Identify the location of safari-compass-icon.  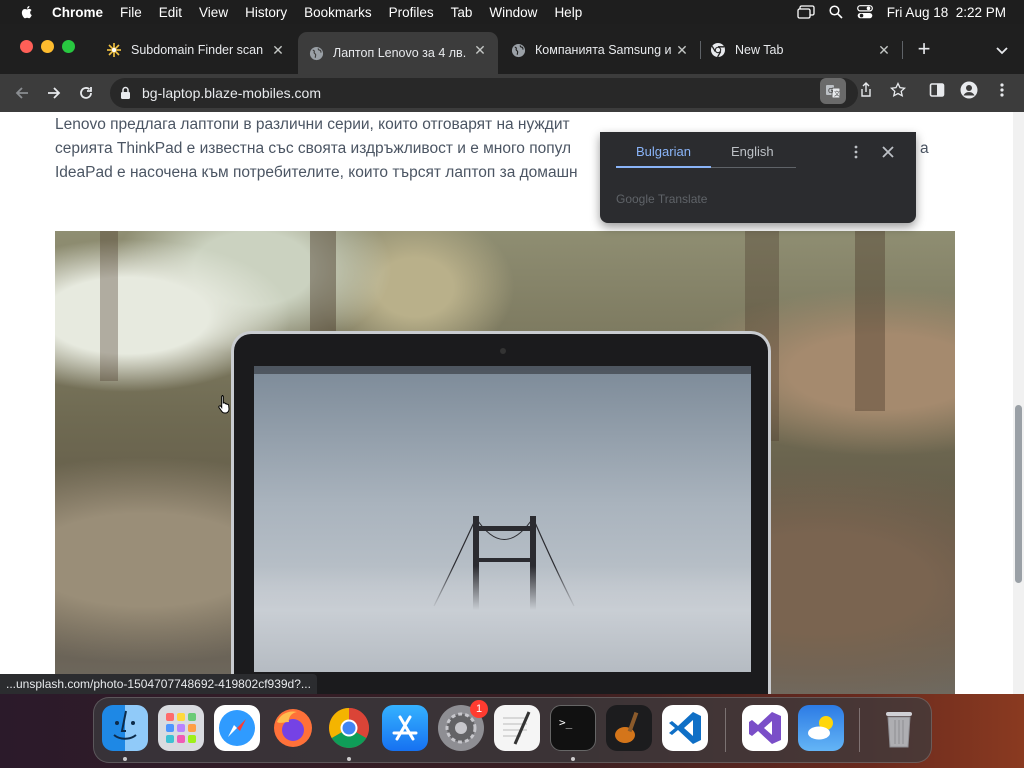
(237, 728).